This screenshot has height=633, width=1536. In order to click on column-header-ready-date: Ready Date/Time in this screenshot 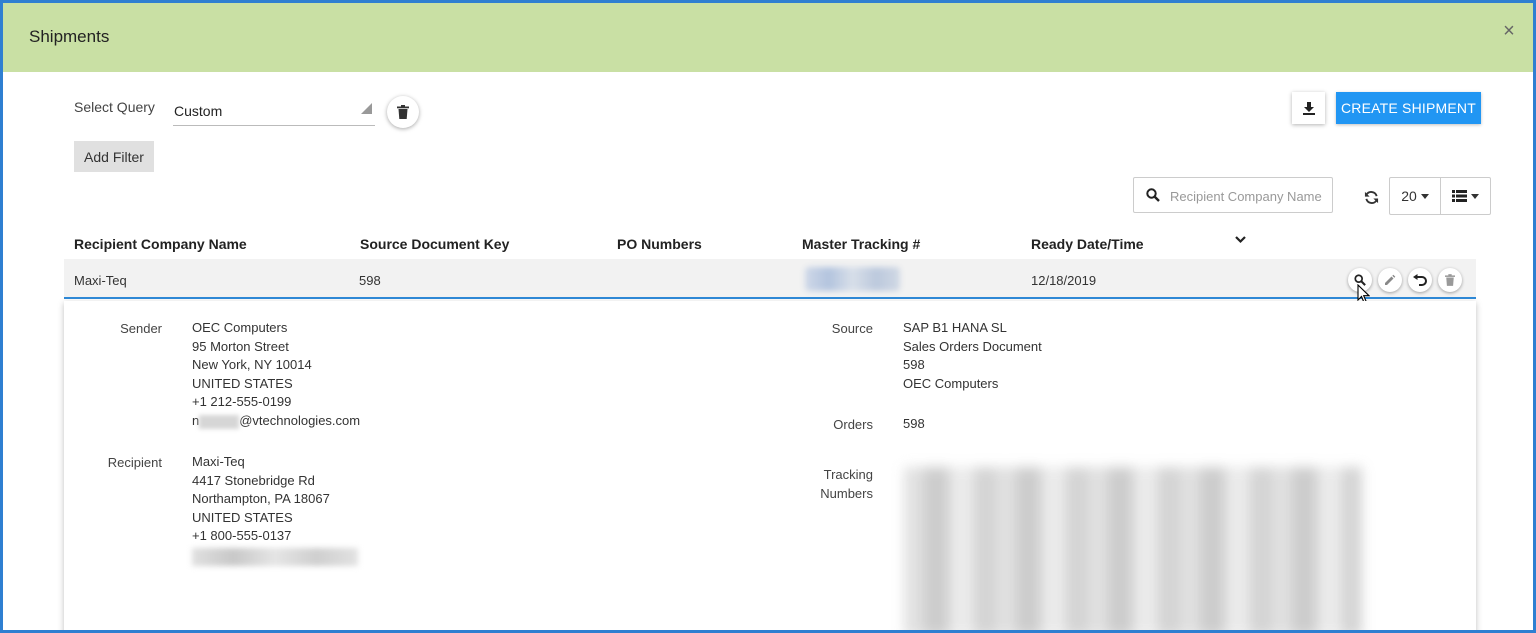, I will do `click(1087, 244)`.